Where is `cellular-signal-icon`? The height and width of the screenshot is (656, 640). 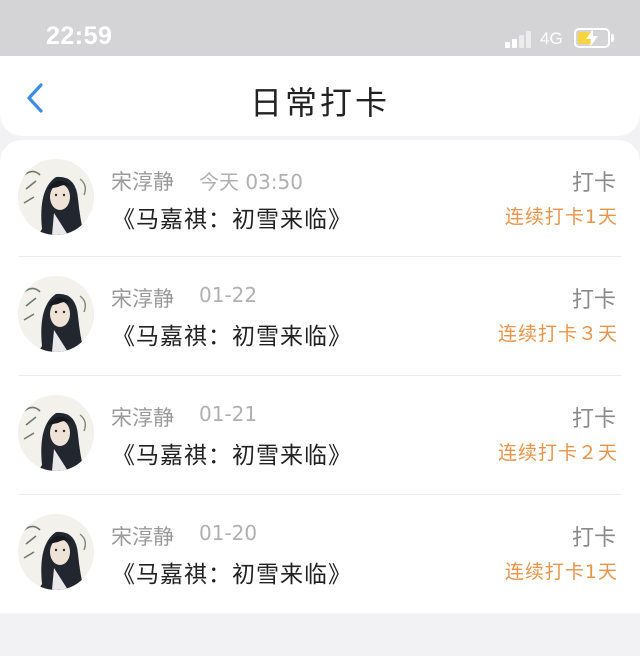
cellular-signal-icon is located at coordinates (520, 39).